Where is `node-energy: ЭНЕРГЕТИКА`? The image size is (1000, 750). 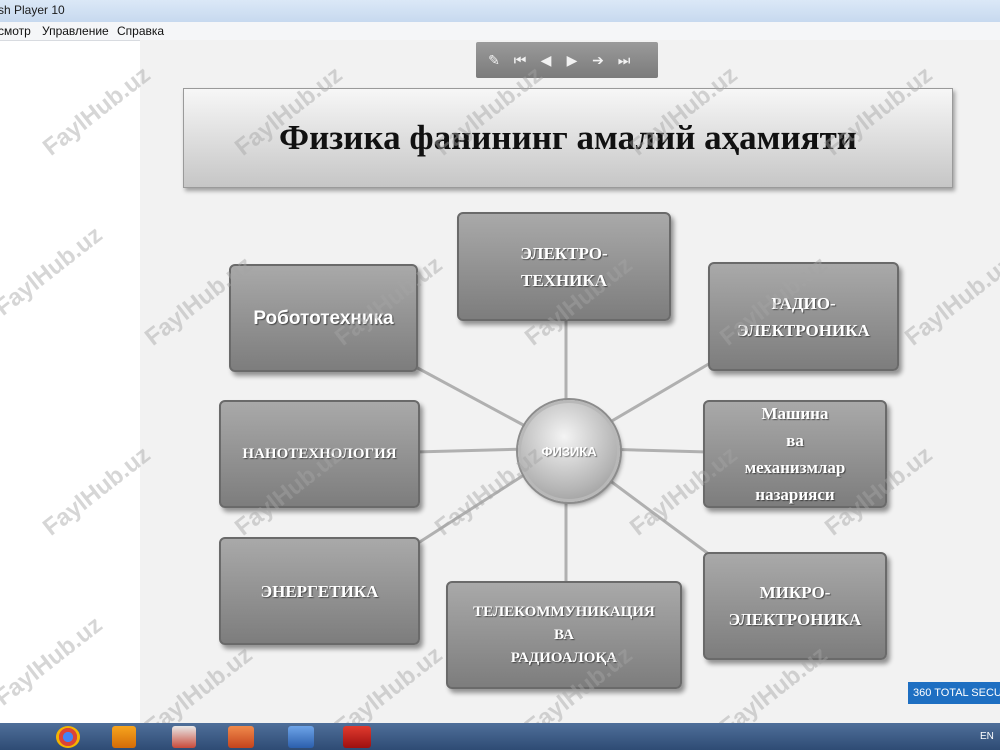
node-energy: ЭНЕРГЕТИКА is located at coordinates (319, 591).